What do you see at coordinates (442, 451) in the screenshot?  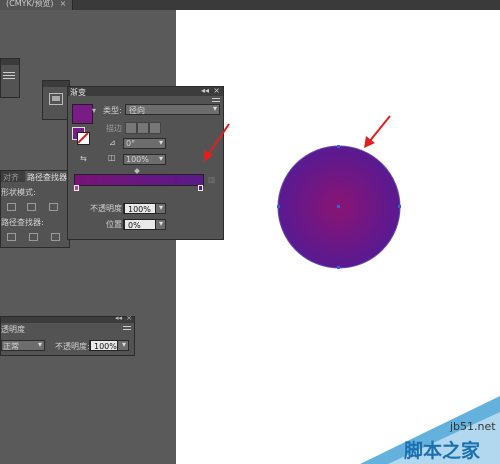 I see `watermark-name: 脚本之家` at bounding box center [442, 451].